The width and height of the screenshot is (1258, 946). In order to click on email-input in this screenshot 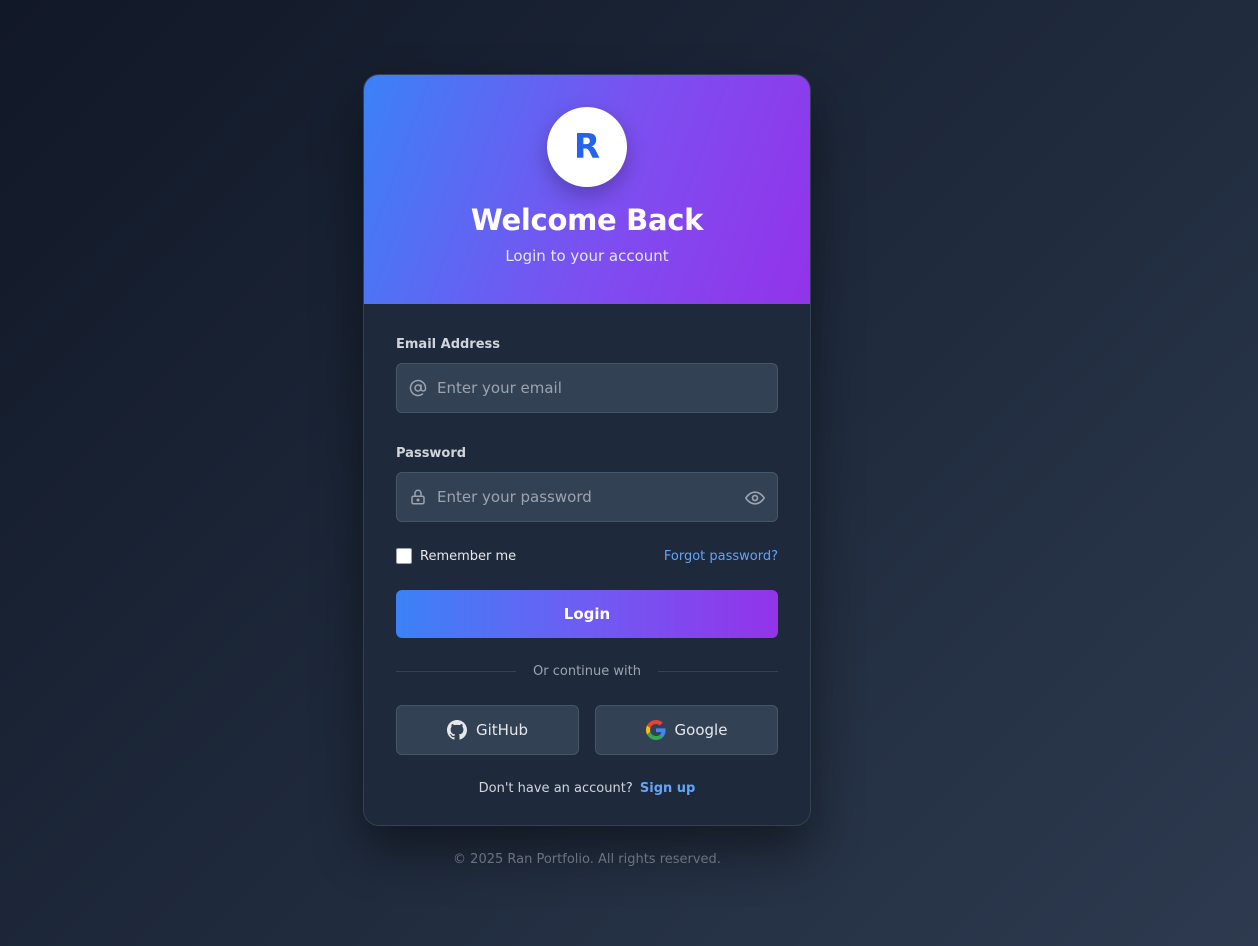, I will do `click(607, 388)`.